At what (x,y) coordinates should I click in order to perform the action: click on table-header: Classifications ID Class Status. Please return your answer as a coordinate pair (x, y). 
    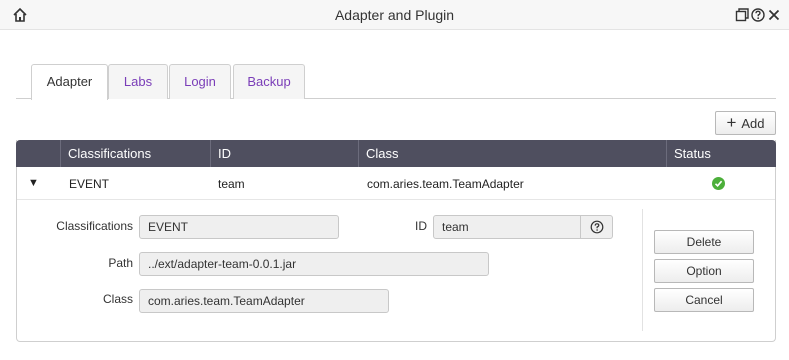
    Looking at the image, I should click on (396, 153).